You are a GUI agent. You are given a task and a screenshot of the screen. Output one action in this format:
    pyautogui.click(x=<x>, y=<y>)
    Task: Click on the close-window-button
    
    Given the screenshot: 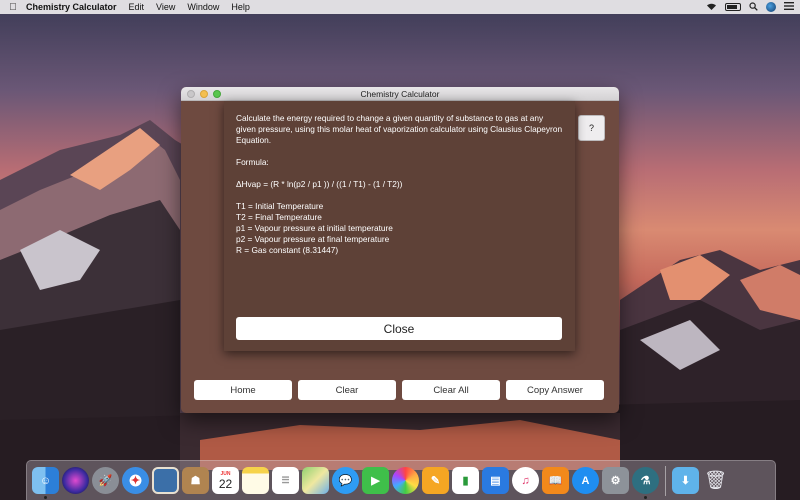 What is the action you would take?
    pyautogui.click(x=191, y=94)
    